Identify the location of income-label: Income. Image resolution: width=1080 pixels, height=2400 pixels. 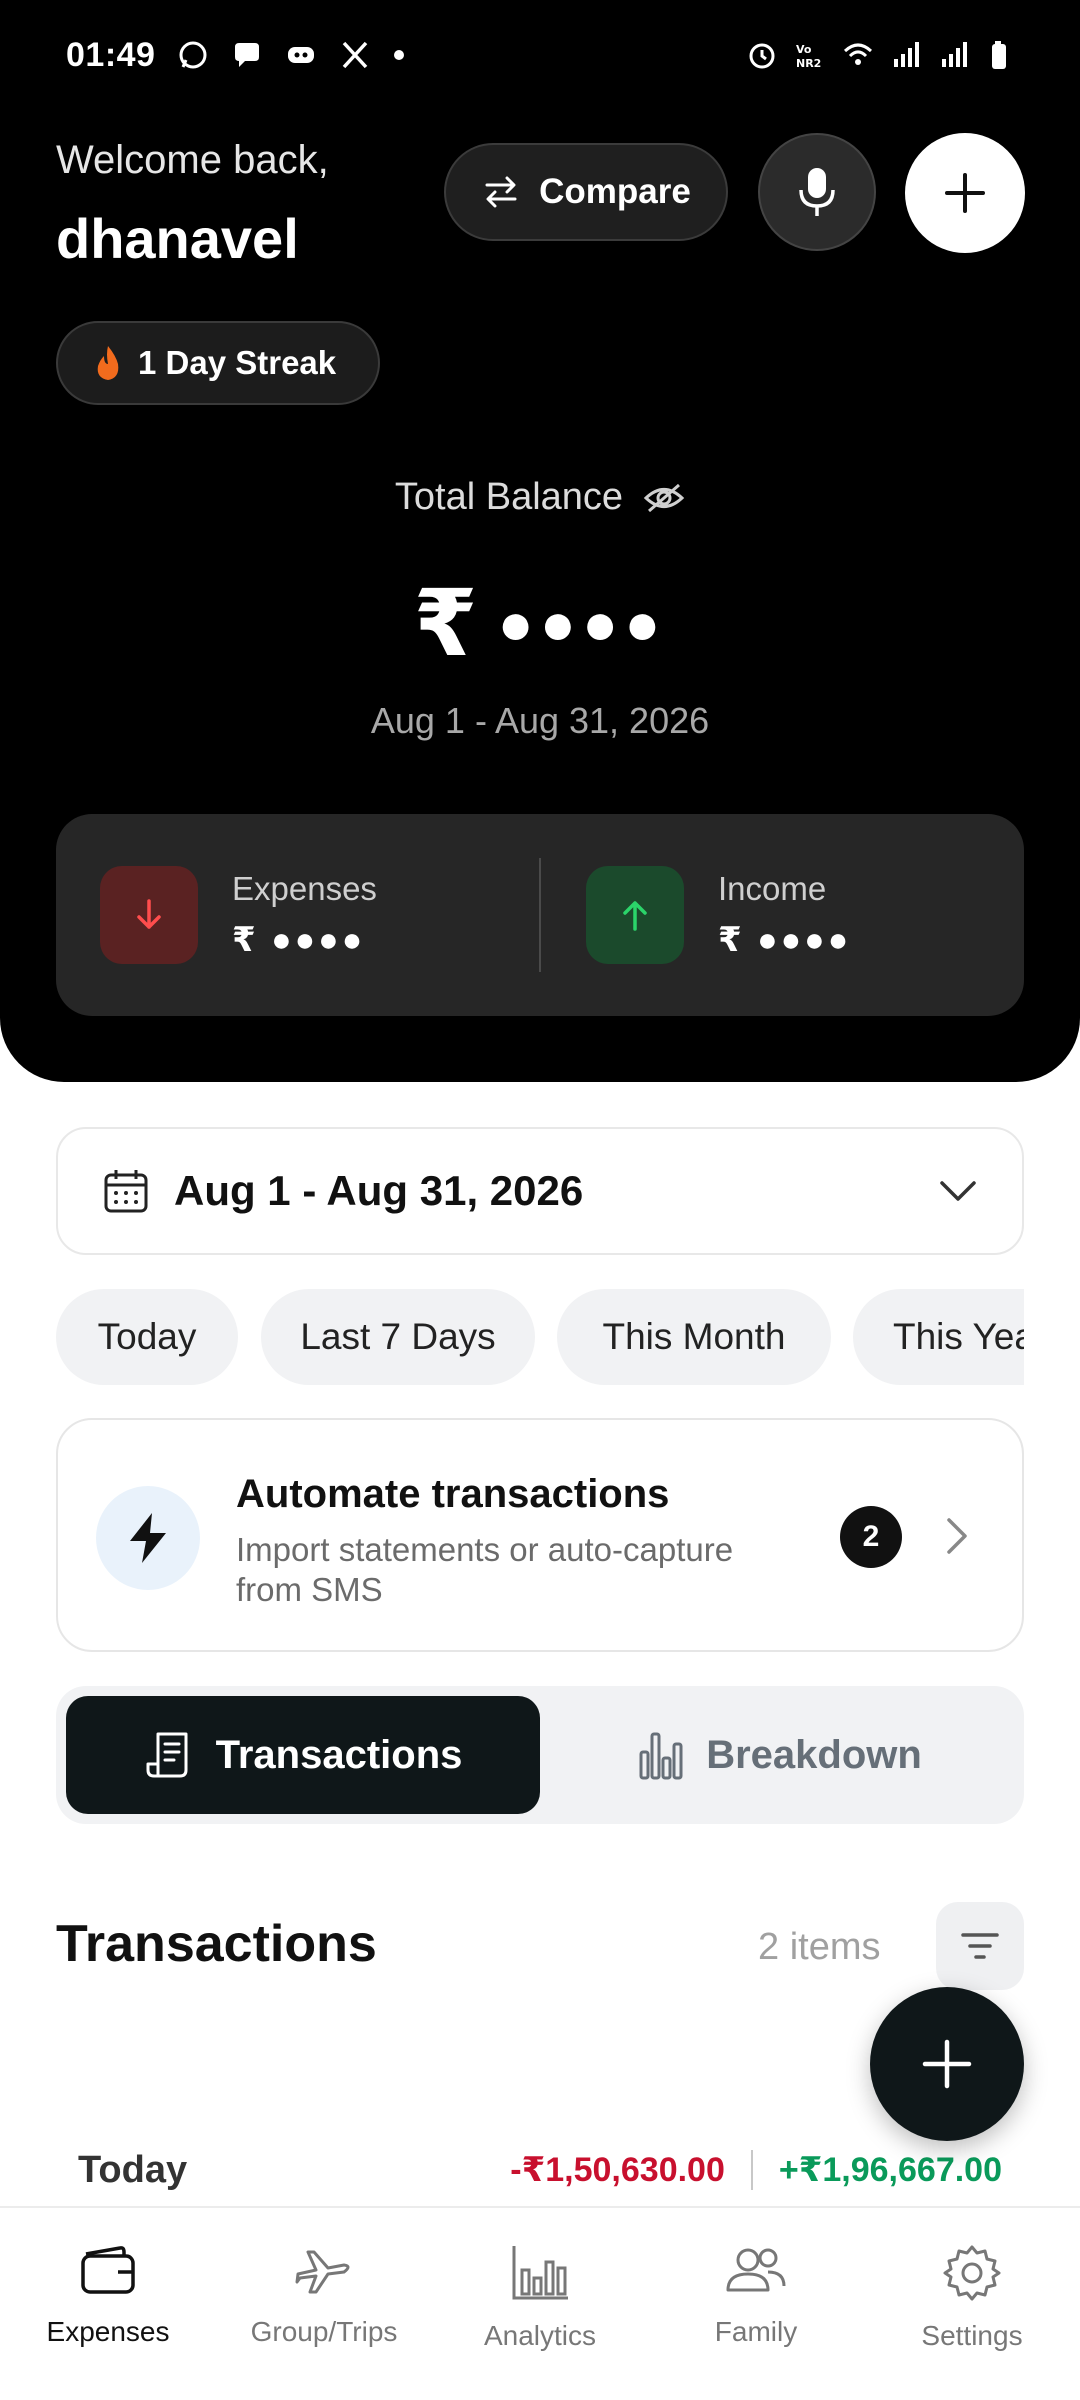
(772, 888).